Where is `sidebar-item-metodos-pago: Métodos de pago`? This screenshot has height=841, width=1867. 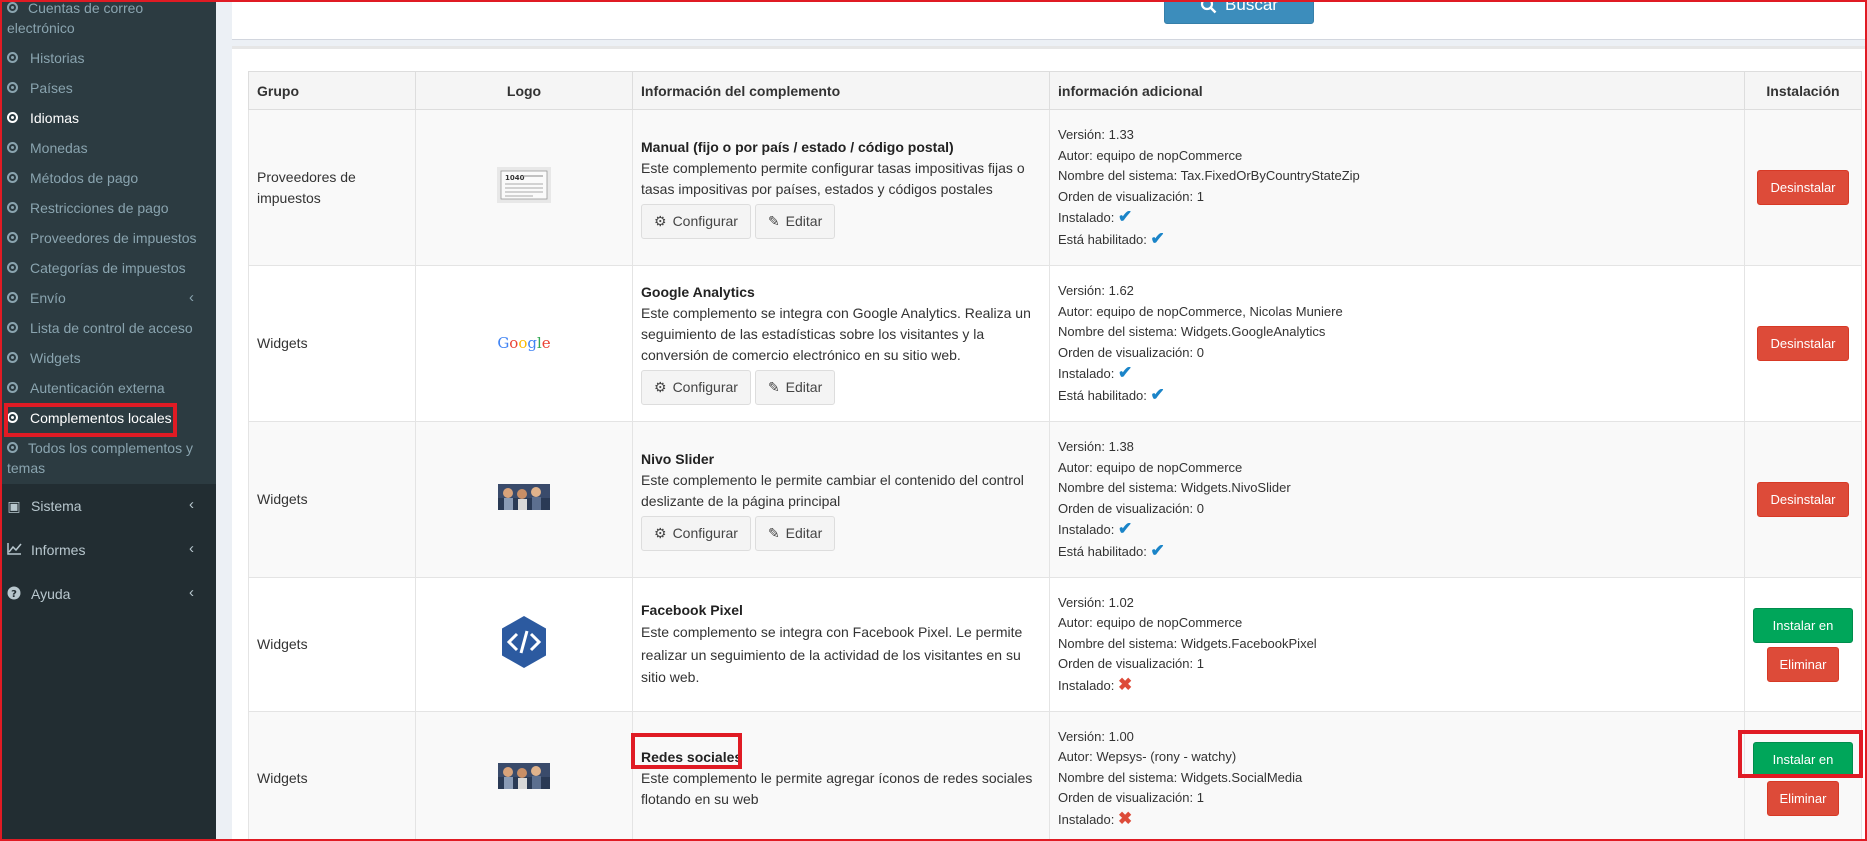 sidebar-item-metodos-pago: Métodos de pago is located at coordinates (108, 178).